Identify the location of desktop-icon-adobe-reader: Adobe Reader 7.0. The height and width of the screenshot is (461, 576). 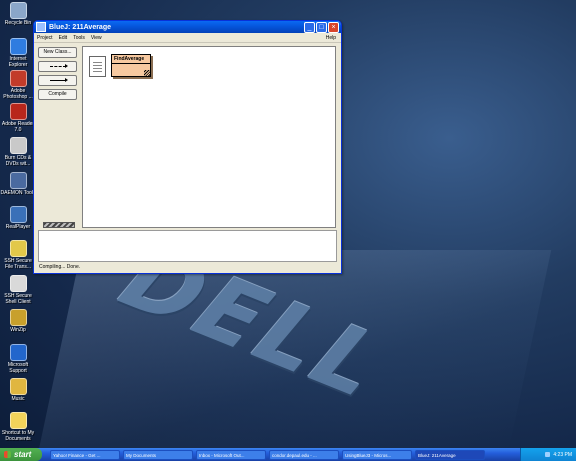
(18, 118).